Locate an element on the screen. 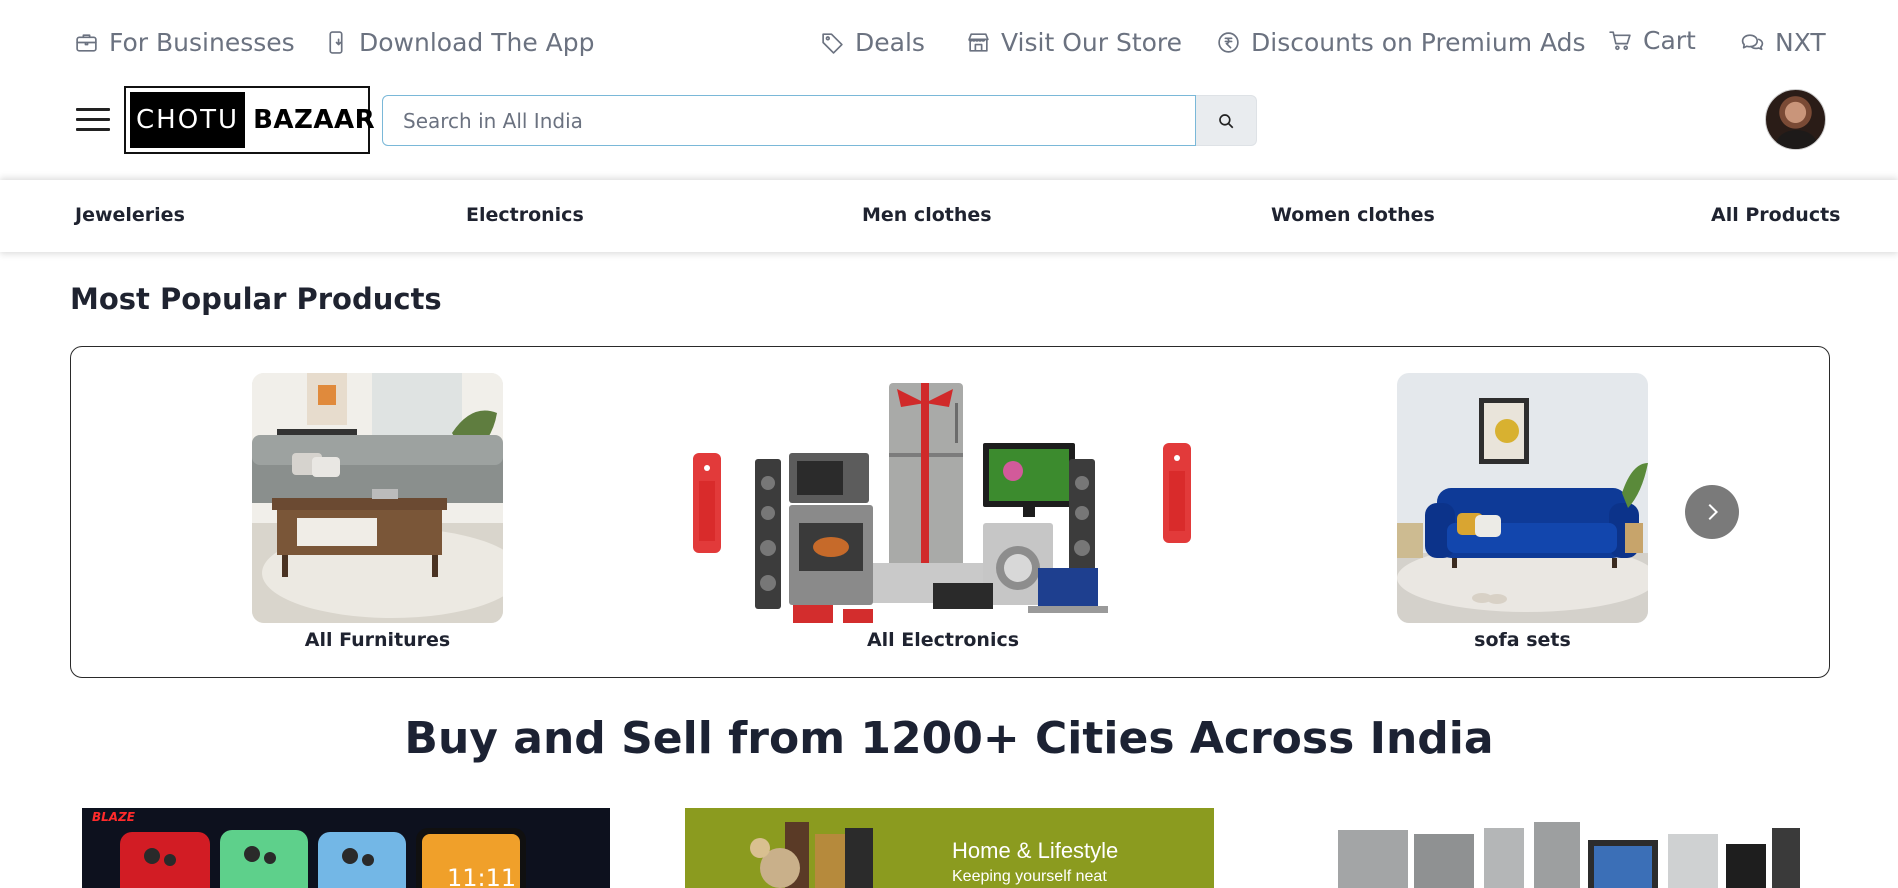 This screenshot has height=888, width=1898. product-card-sofa-sets: sofa sets is located at coordinates (1522, 512).